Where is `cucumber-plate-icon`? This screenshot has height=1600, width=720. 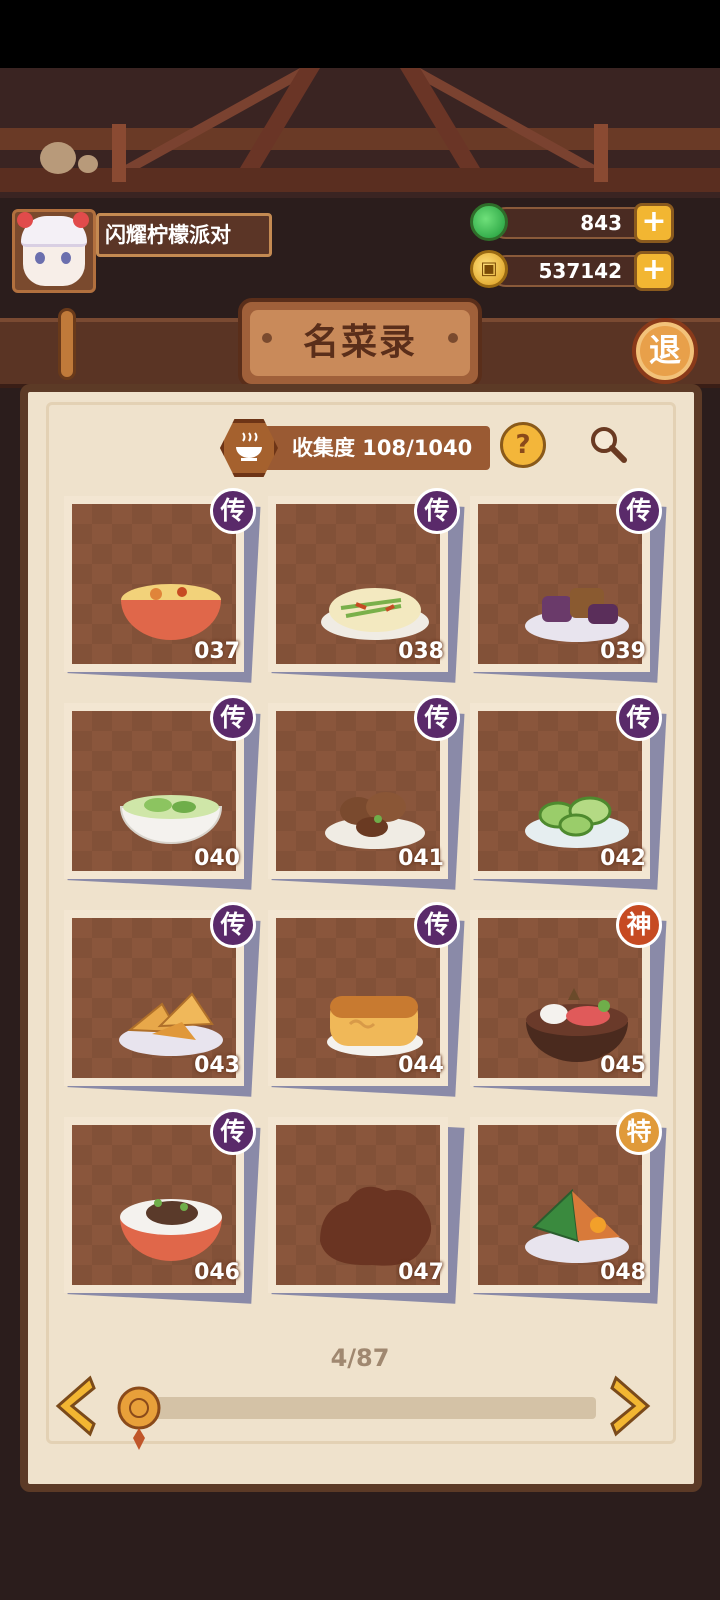 cucumber-plate-icon is located at coordinates (577, 822).